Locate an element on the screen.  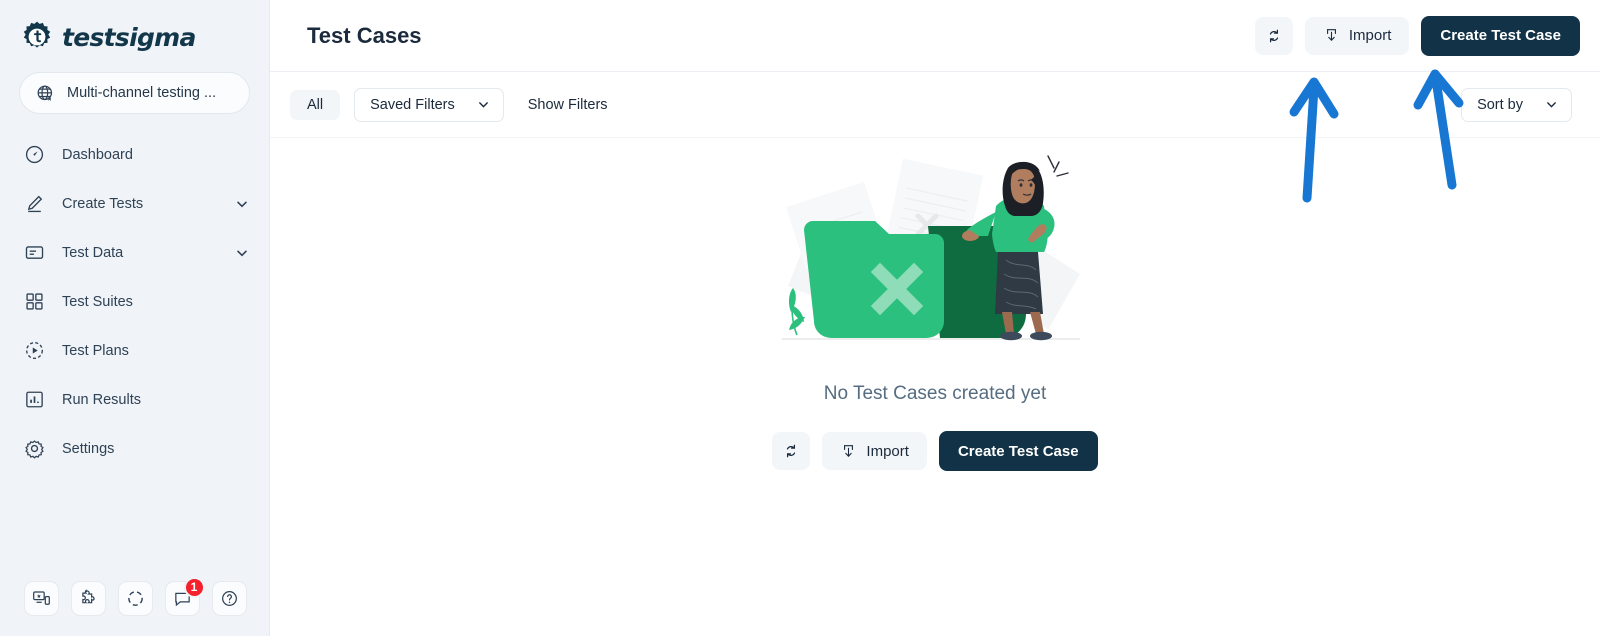
grid-squares-icon is located at coordinates (34, 301).